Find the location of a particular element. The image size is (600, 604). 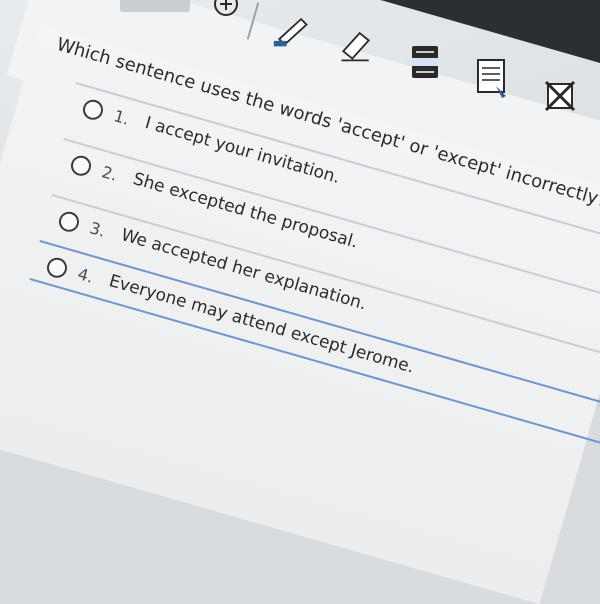

option-number: 1. is located at coordinates (121, 117).